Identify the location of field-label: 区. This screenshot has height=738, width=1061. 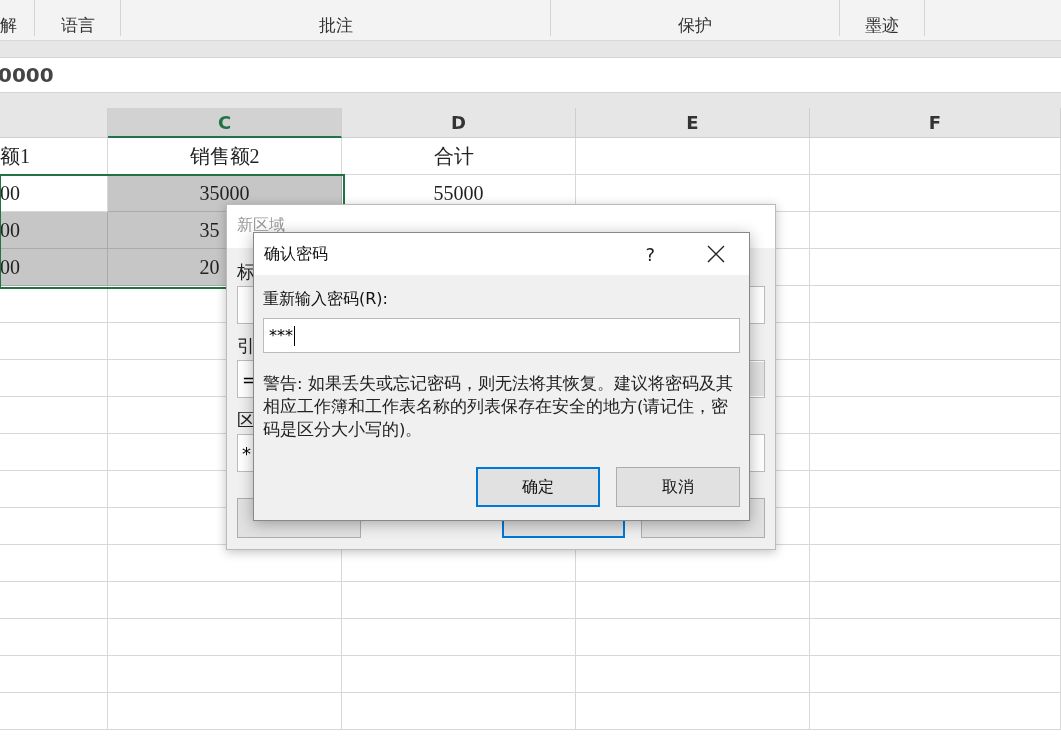
(246, 420).